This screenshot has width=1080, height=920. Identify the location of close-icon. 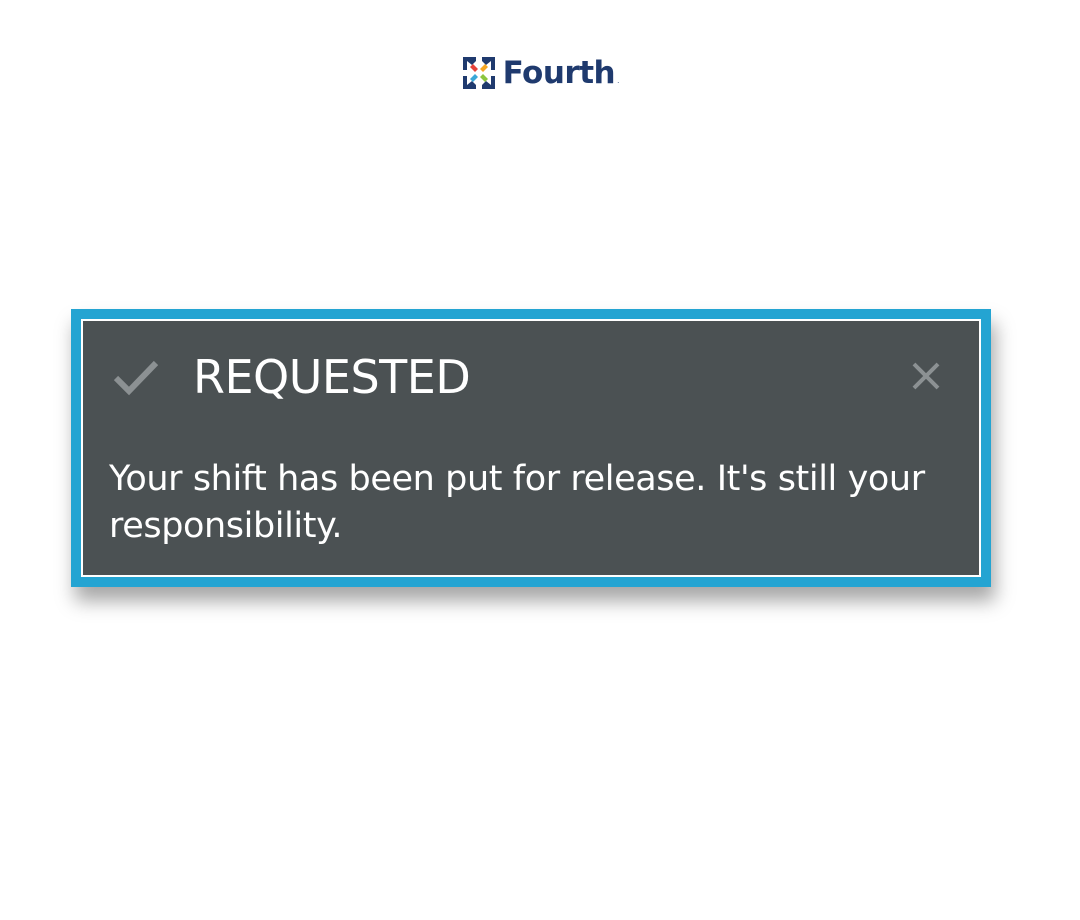
(926, 376).